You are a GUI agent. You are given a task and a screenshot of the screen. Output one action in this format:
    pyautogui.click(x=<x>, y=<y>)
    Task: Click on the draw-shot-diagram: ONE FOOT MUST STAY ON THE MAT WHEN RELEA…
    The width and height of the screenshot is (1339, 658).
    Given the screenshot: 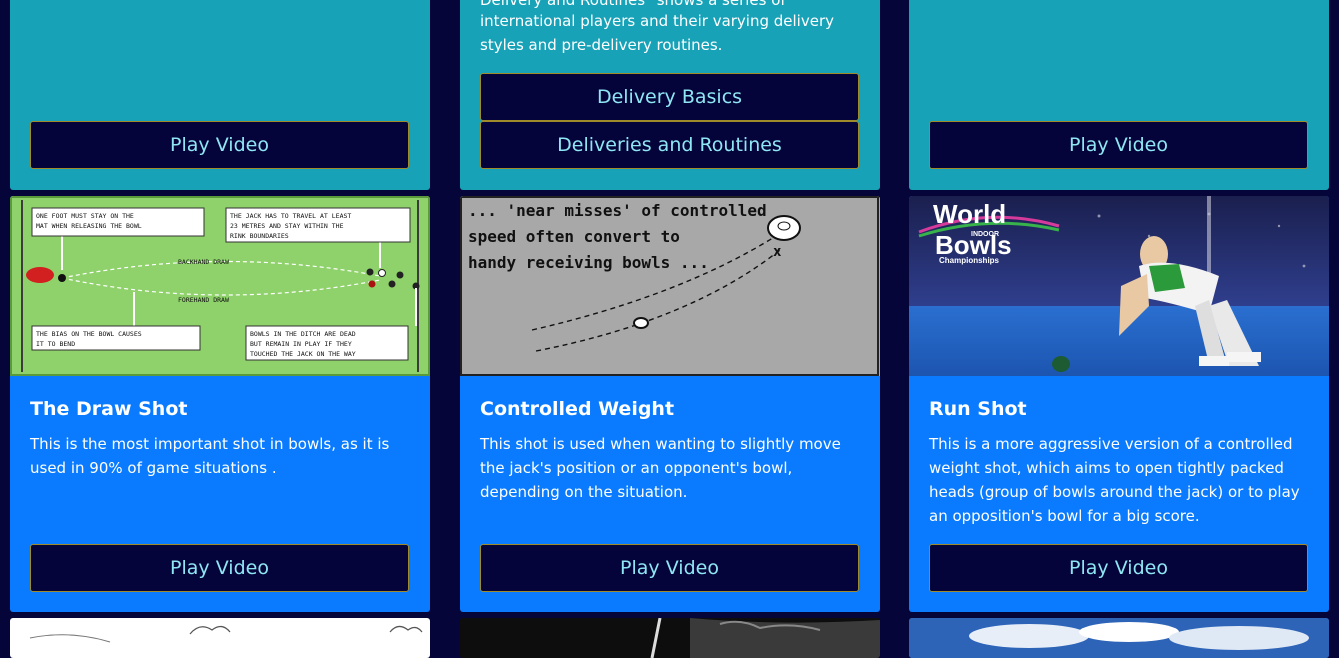 What is the action you would take?
    pyautogui.click(x=220, y=286)
    